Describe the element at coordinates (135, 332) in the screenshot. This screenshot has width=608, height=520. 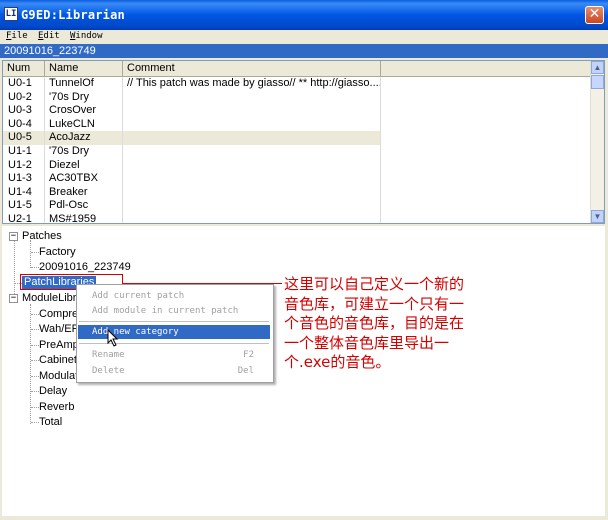
I see `menu-item-label: Add new category` at that location.